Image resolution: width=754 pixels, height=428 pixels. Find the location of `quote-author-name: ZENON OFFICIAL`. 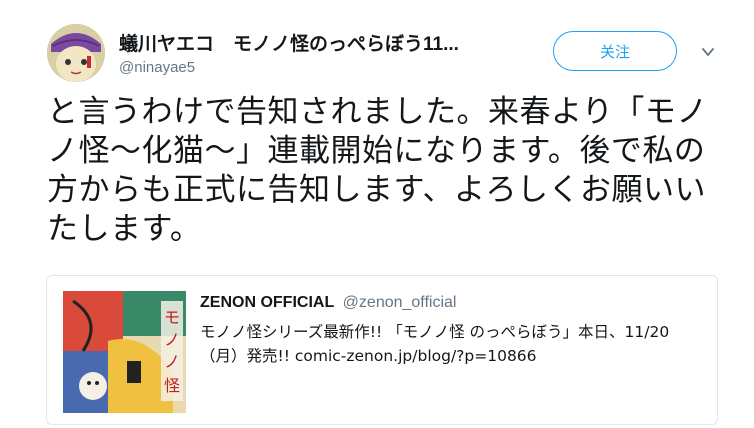

quote-author-name: ZENON OFFICIAL is located at coordinates (267, 302).